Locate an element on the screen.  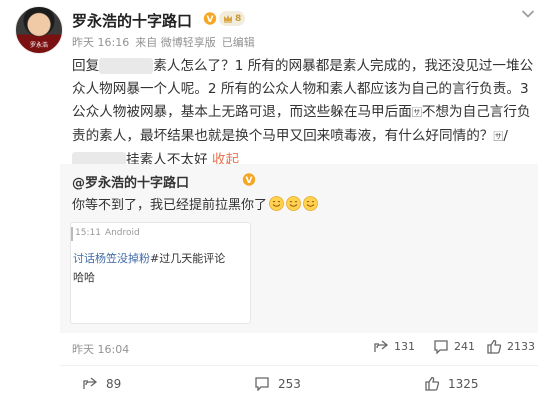
quoted-repost-action: 131 is located at coordinates (394, 346).